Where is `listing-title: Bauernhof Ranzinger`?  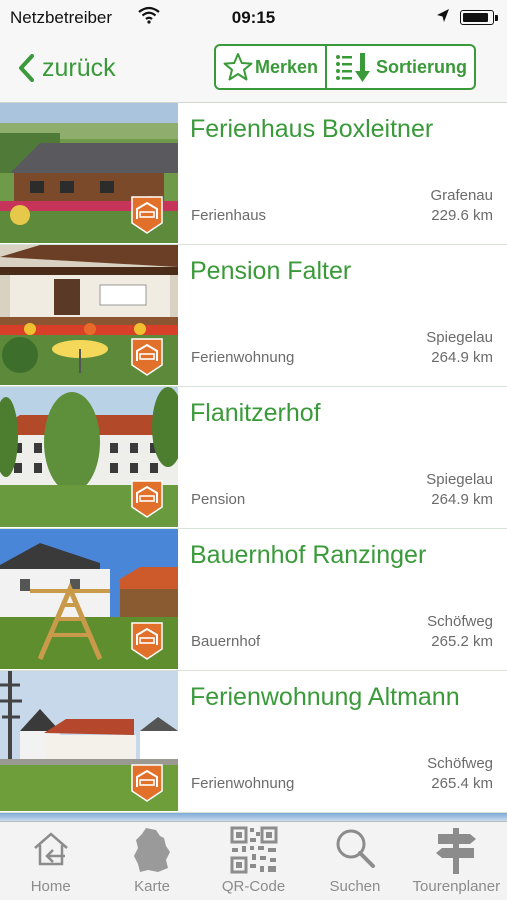
listing-title: Bauernhof Ranzinger is located at coordinates (308, 555).